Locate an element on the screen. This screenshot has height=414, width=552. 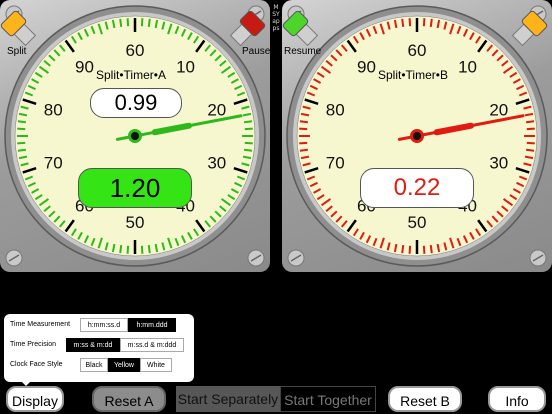
info-button: Info is located at coordinates (517, 399).